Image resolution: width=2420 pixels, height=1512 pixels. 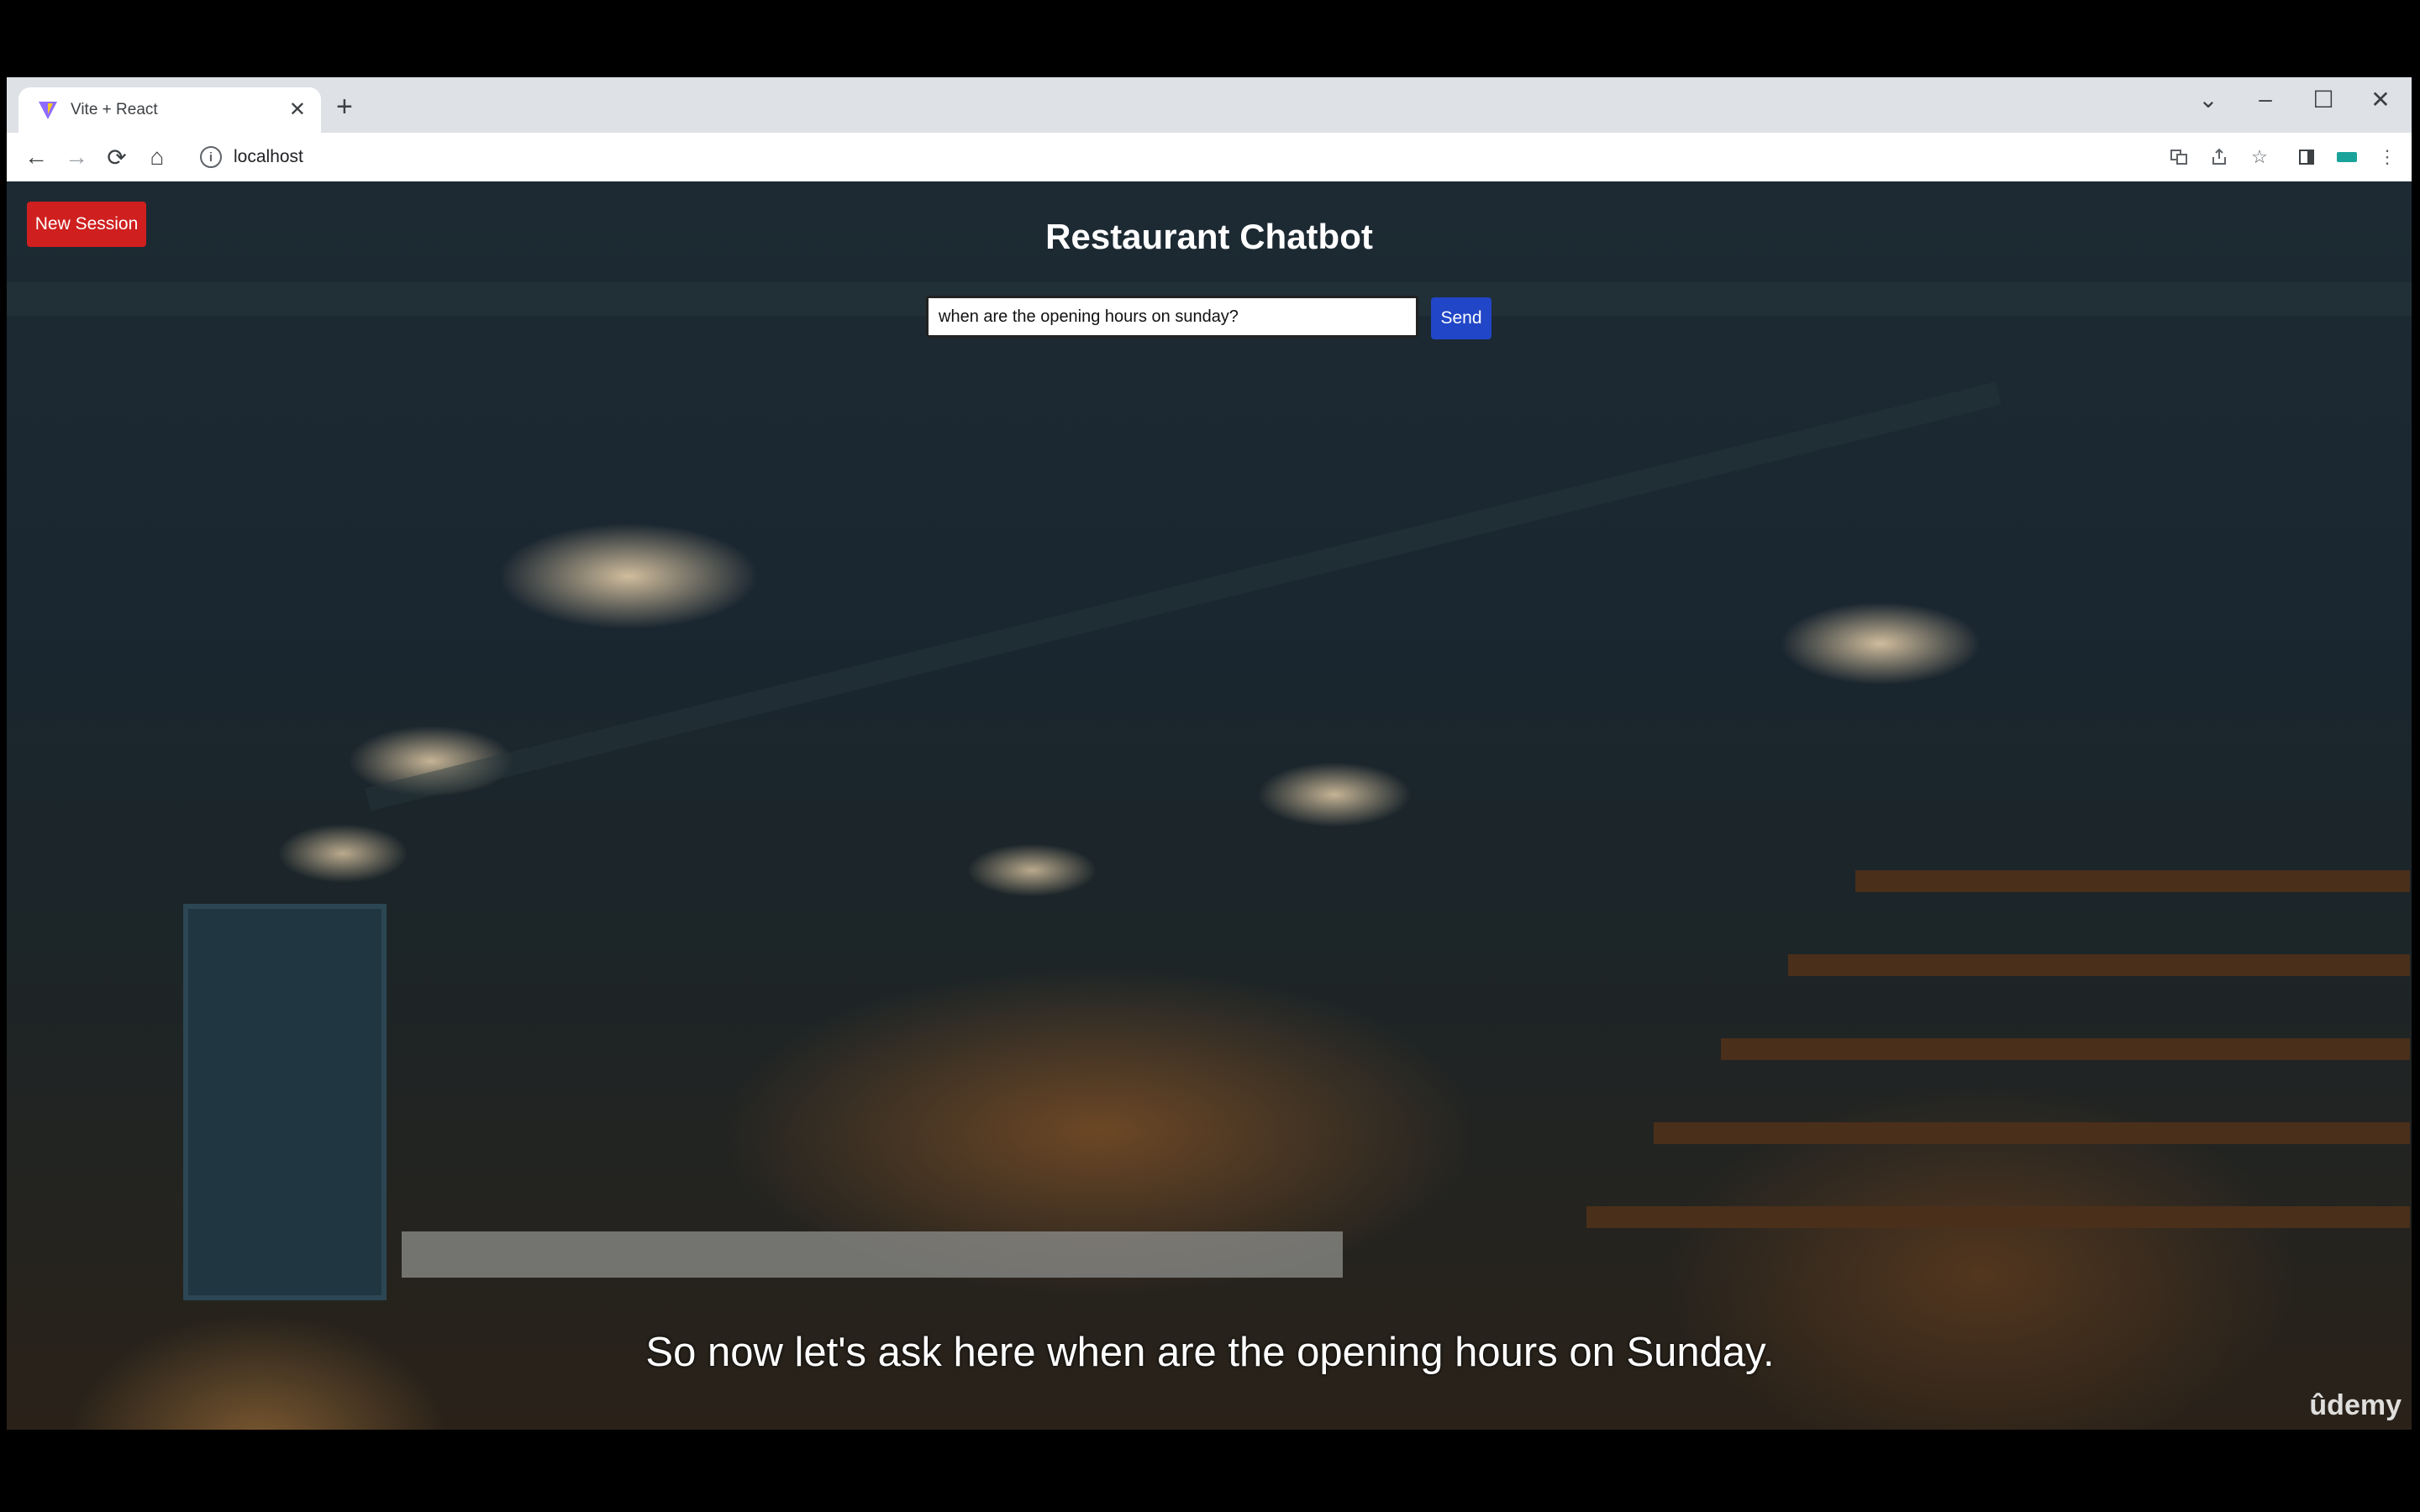 I want to click on close-window-button: ✕, so click(x=2381, y=99).